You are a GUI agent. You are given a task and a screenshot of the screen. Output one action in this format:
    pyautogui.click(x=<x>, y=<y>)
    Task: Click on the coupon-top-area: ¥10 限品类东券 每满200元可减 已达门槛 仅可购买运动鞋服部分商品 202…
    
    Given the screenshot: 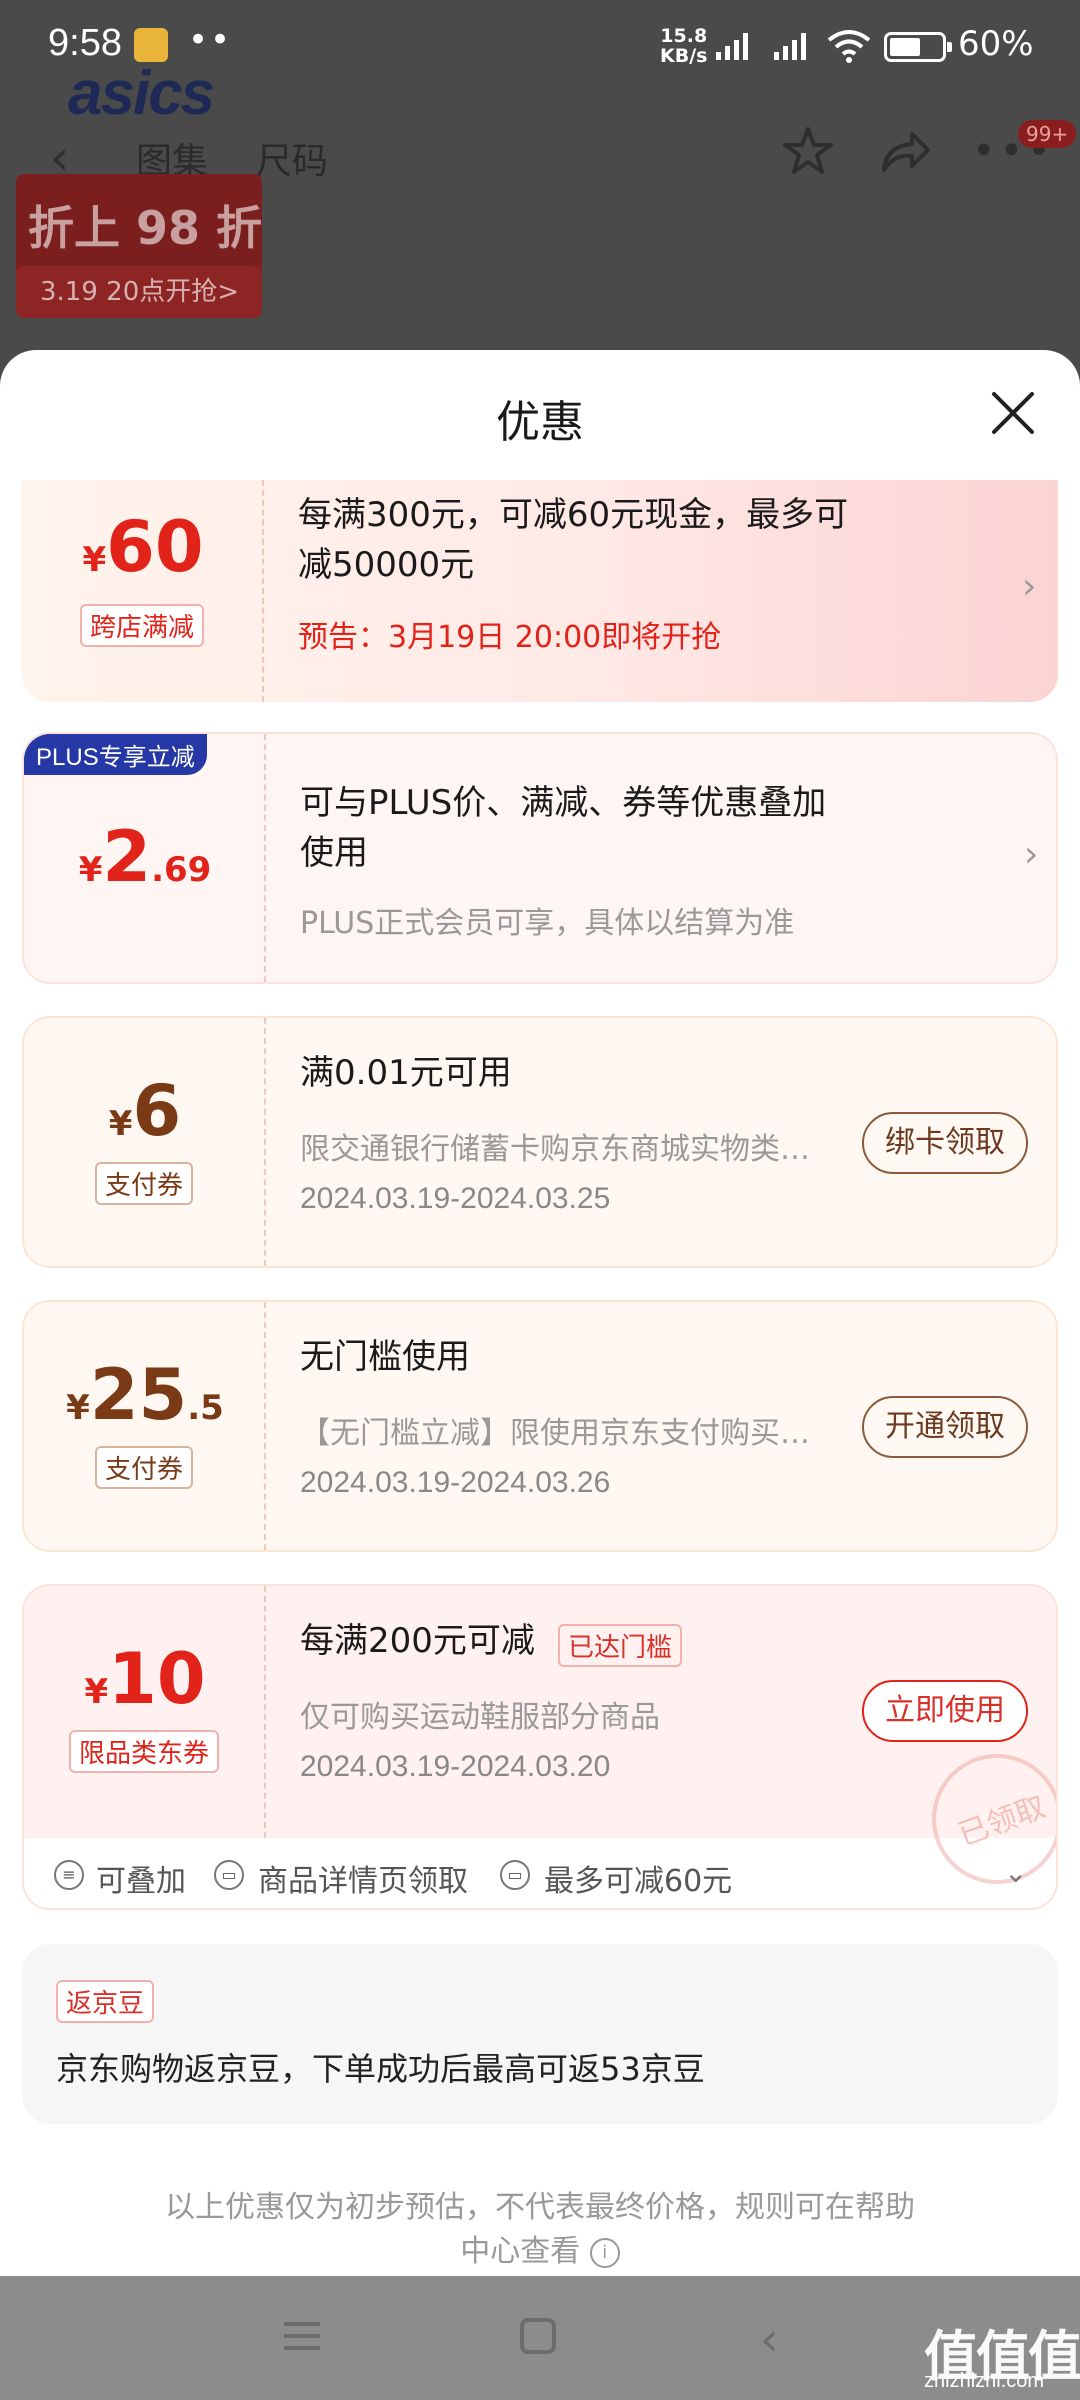 What is the action you would take?
    pyautogui.click(x=540, y=1735)
    